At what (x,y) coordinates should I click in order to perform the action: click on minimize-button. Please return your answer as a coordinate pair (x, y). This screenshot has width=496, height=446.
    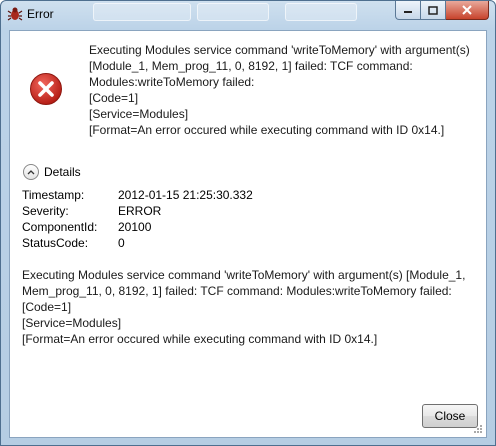
    Looking at the image, I should click on (408, 10).